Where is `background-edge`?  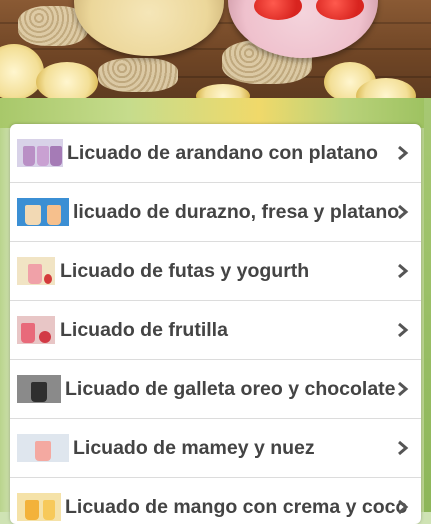 background-edge is located at coordinates (427, 305).